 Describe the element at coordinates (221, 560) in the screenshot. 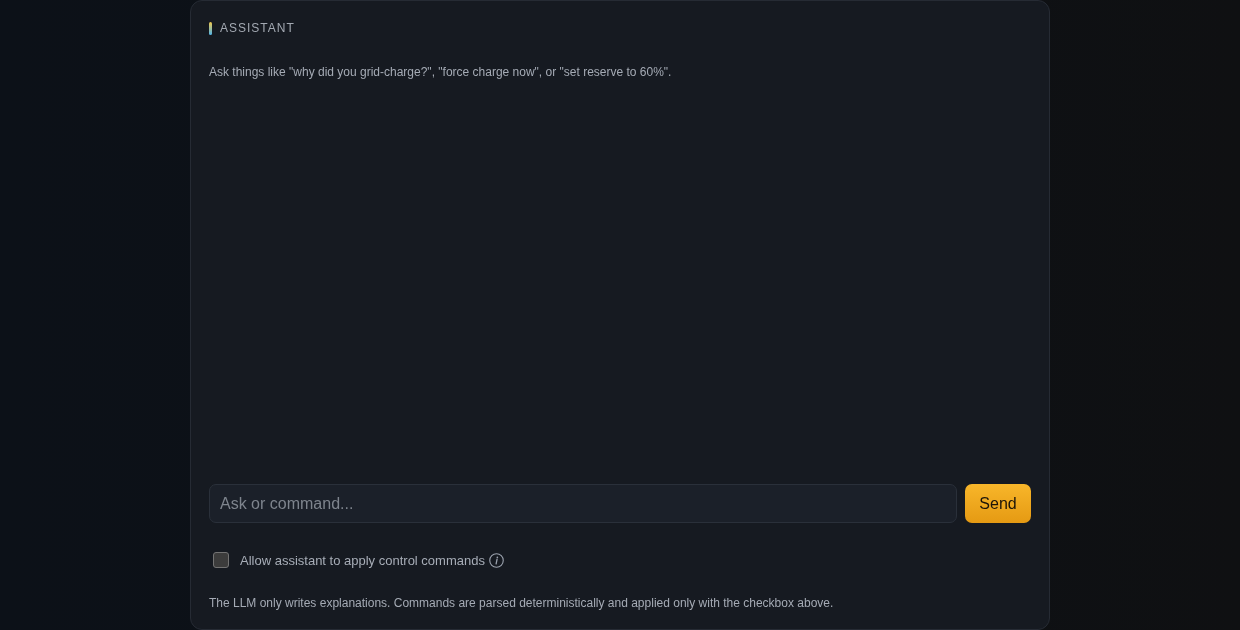

I see `allow-commands-checkbox` at that location.